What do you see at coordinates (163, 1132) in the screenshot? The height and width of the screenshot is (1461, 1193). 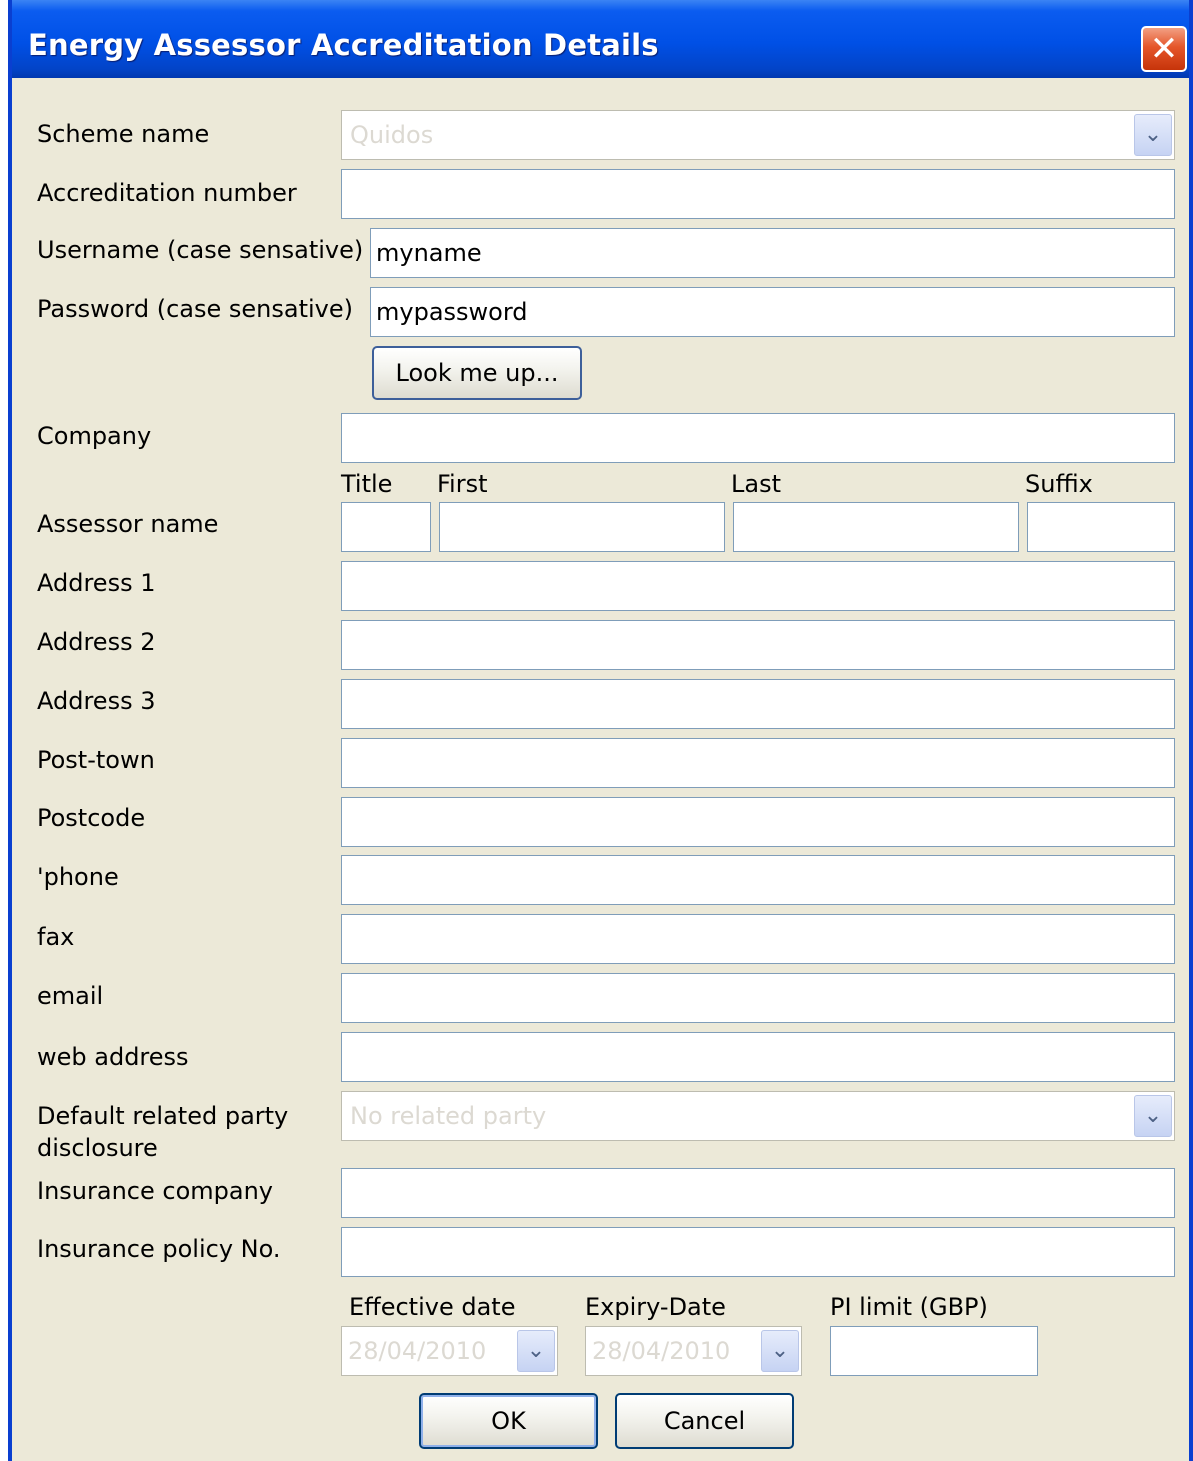 I see `related-party-label: Default related party disclosure` at bounding box center [163, 1132].